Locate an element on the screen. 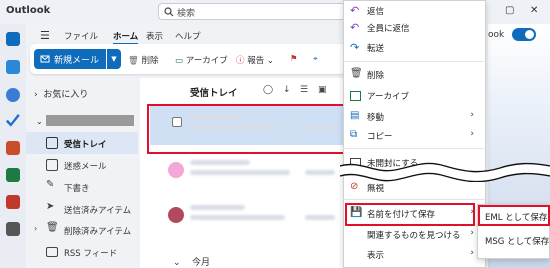  menu-item-archive: アーカイブ is located at coordinates (414, 96).